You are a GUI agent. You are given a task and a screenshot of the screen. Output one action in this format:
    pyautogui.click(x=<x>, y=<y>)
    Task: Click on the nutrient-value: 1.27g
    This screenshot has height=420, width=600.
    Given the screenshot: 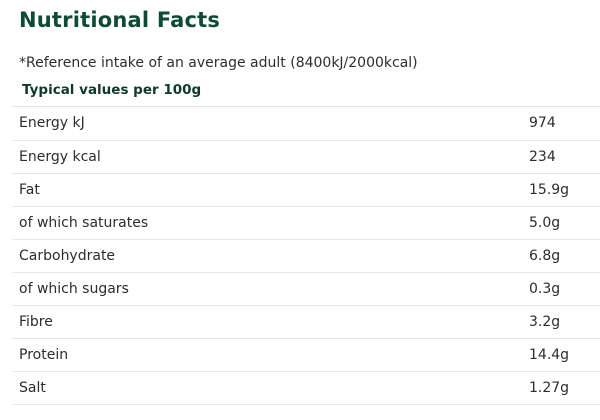 What is the action you would take?
    pyautogui.click(x=561, y=388)
    